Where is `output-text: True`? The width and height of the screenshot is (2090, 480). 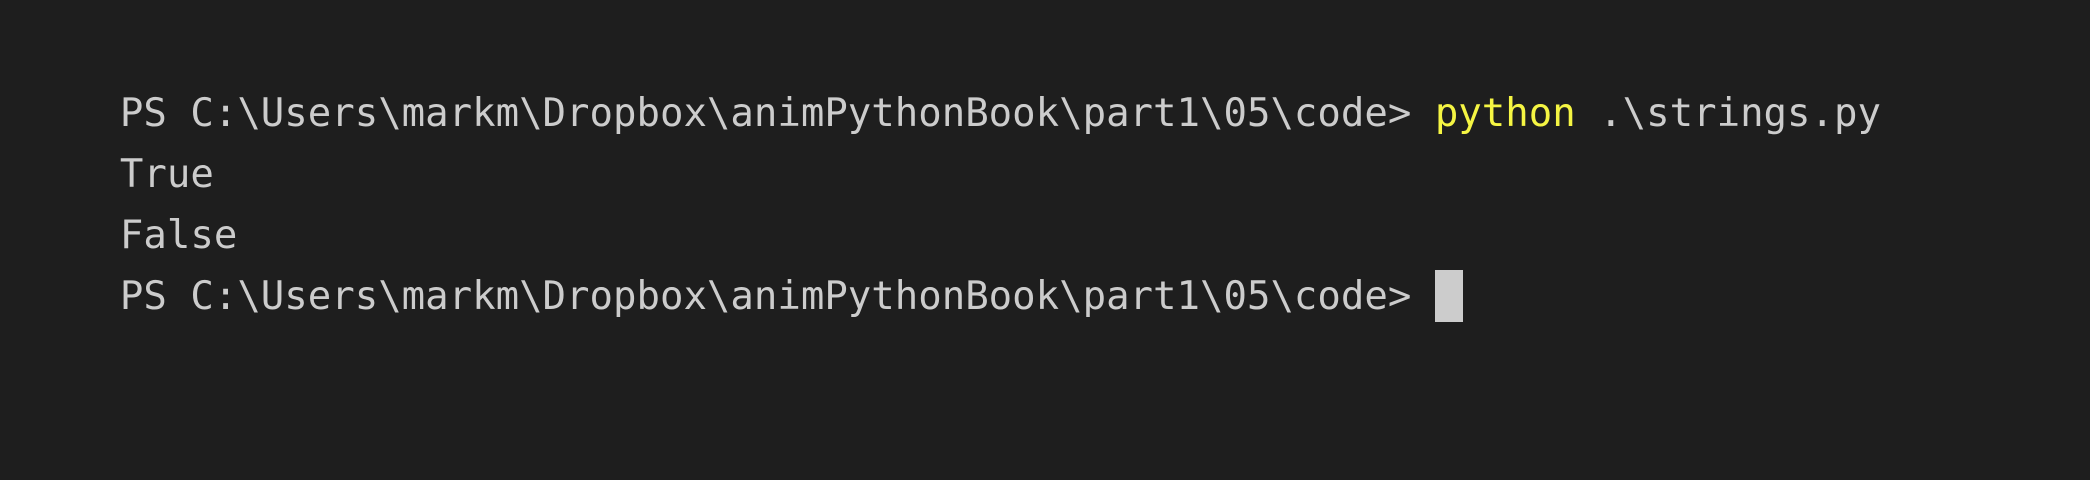
output-text: True is located at coordinates (166, 174).